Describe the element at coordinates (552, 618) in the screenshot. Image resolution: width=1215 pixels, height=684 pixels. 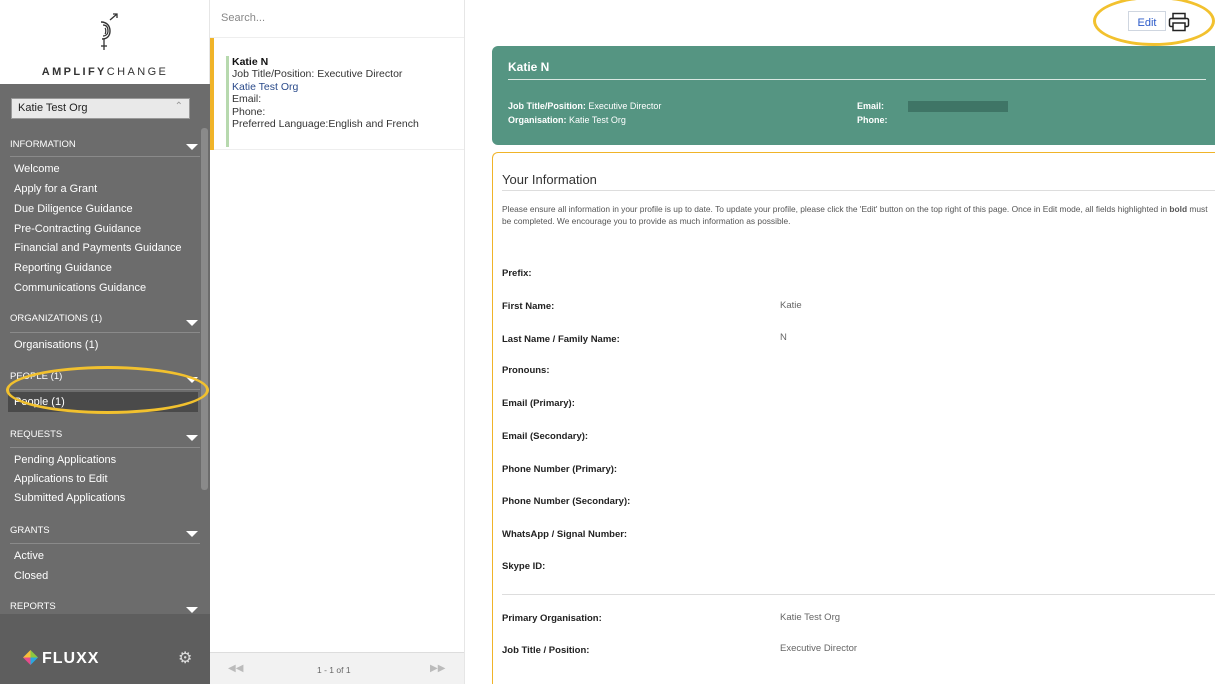
I see `field-label-primary-organisation: Primary Organisation:` at that location.